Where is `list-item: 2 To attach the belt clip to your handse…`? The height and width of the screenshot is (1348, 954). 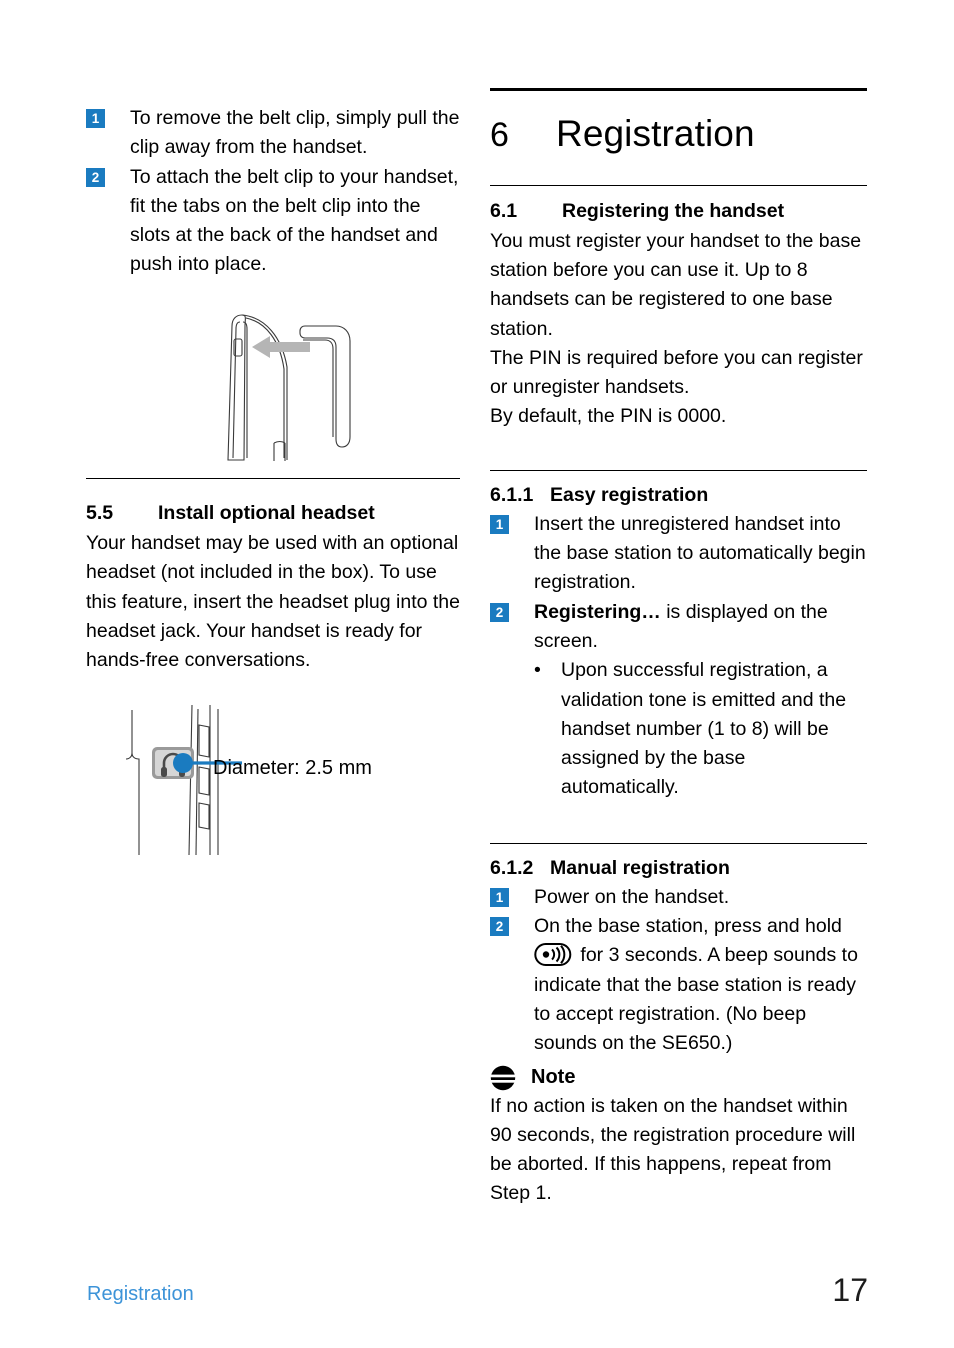
list-item: 2 To attach the belt clip to your handse… is located at coordinates (274, 221).